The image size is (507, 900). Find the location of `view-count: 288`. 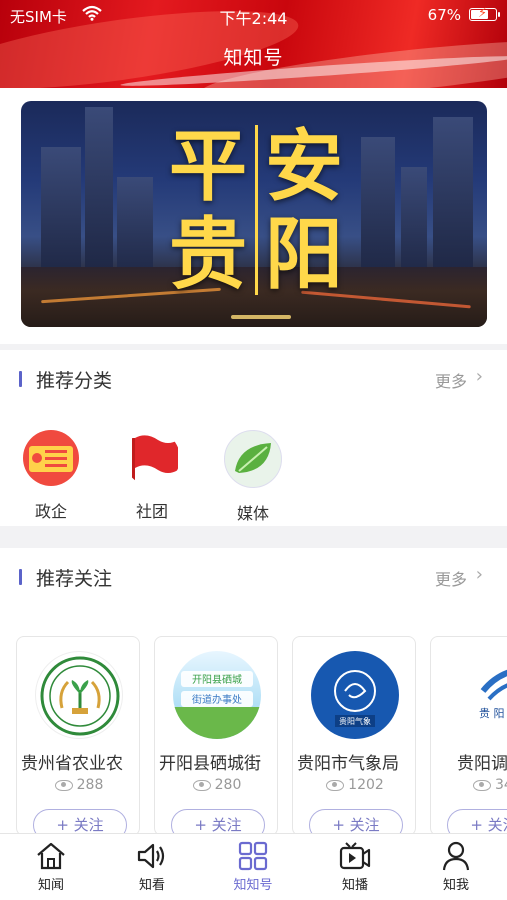

view-count: 288 is located at coordinates (78, 785).